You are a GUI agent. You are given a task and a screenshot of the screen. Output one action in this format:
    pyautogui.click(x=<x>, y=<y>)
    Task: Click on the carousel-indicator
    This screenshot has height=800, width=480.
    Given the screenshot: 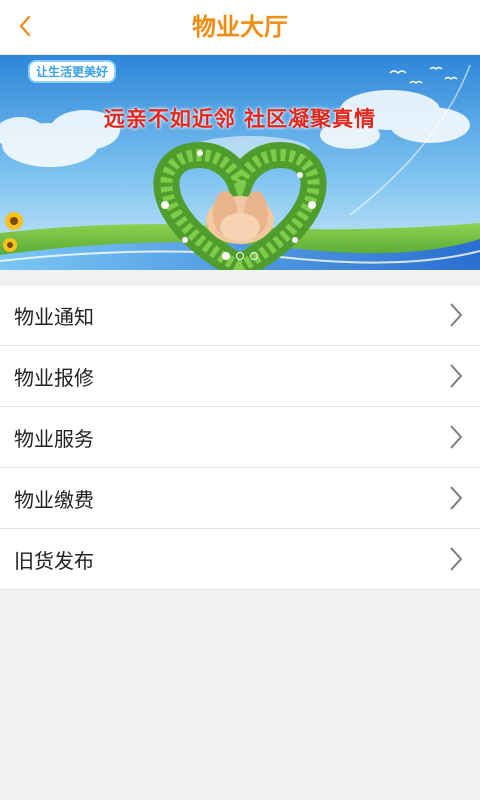 What is the action you would take?
    pyautogui.click(x=240, y=256)
    